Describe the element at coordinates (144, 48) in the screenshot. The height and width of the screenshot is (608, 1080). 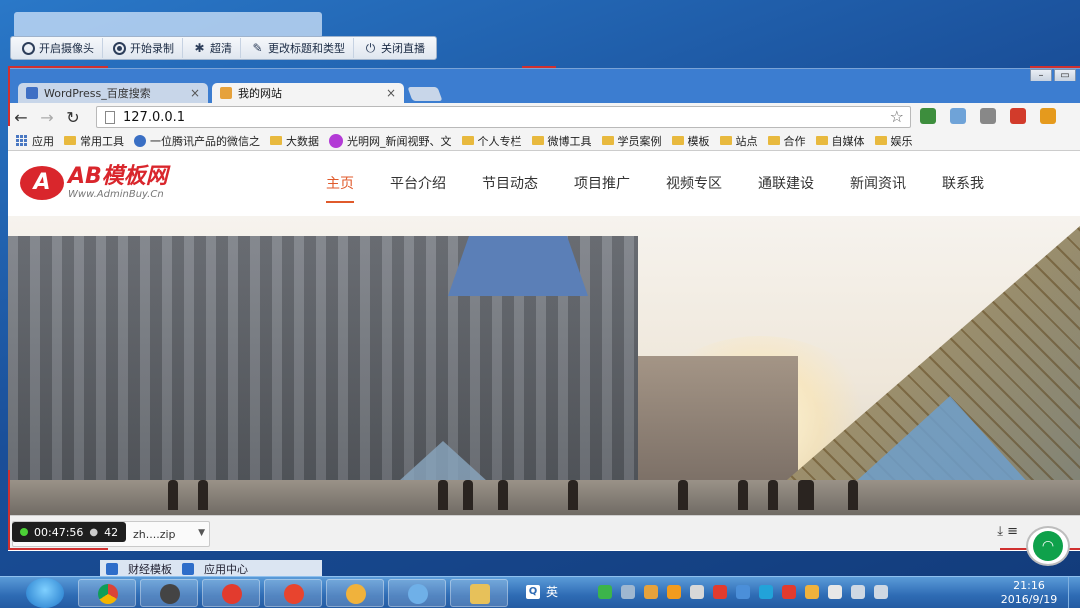
I see `start-recording-button: 开始录制` at that location.